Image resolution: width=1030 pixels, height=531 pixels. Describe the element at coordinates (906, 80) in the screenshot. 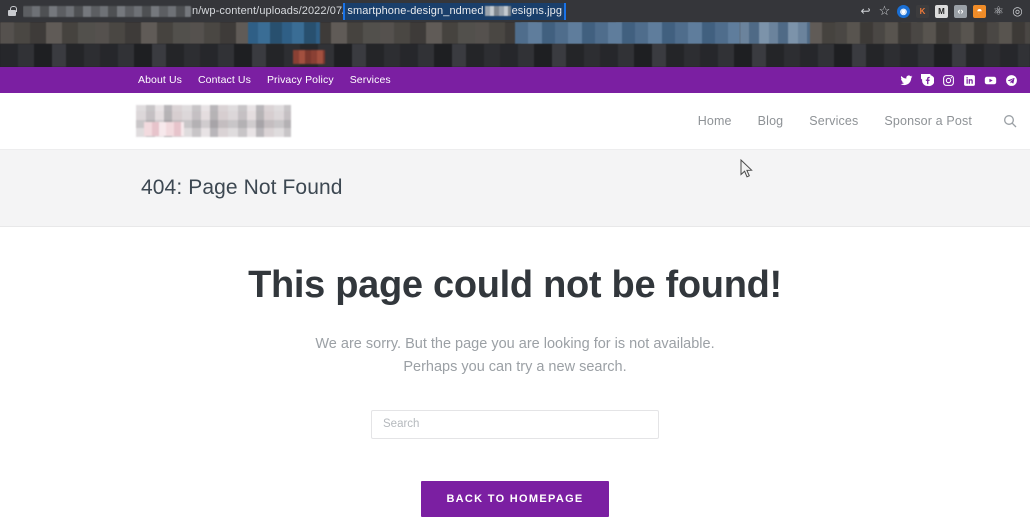

I see `twitter-icon` at that location.